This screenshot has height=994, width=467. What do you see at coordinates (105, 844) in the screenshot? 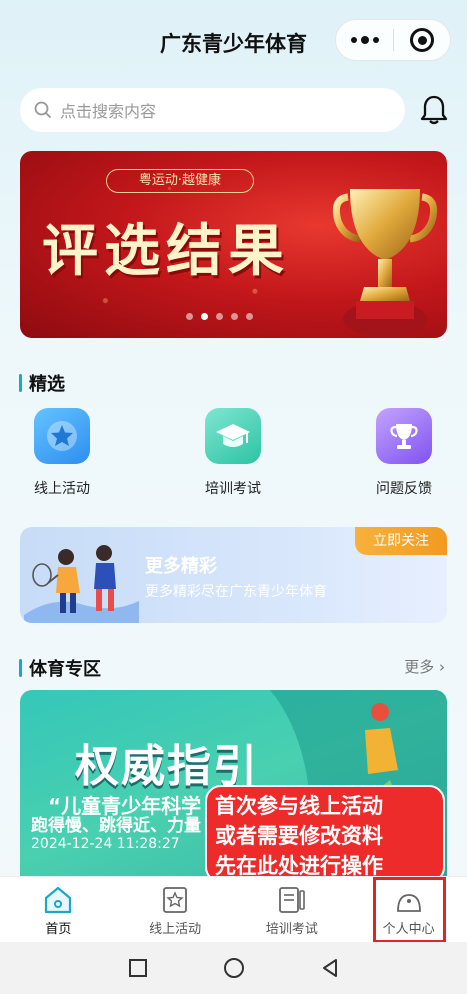
I see `card-date: 2024-12-24 11:28:27` at bounding box center [105, 844].